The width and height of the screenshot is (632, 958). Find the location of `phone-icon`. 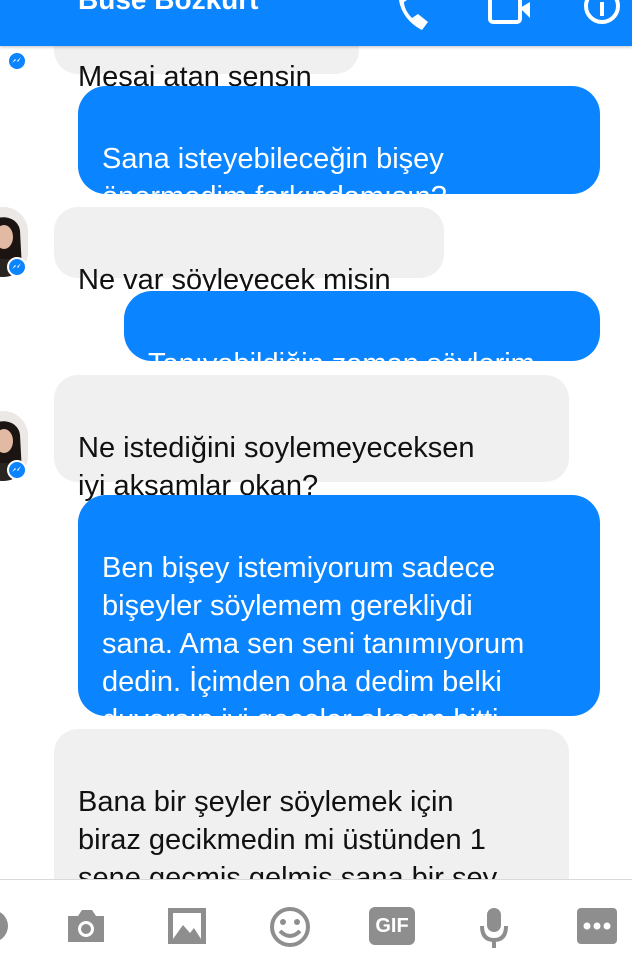

phone-icon is located at coordinates (412, 20).